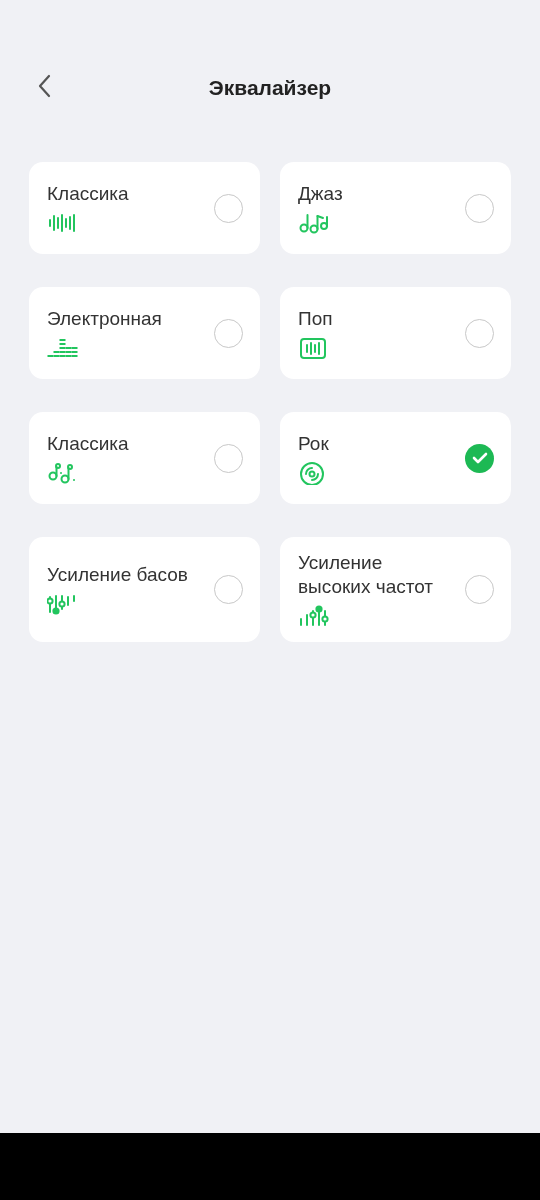  Describe the element at coordinates (144, 333) in the screenshot. I see `preset-card: Электронная` at that location.